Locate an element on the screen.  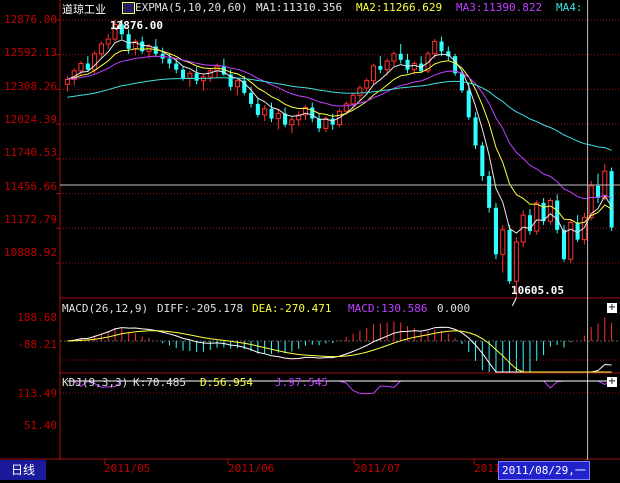
period-tab: 日线 is located at coordinates (23, 470).